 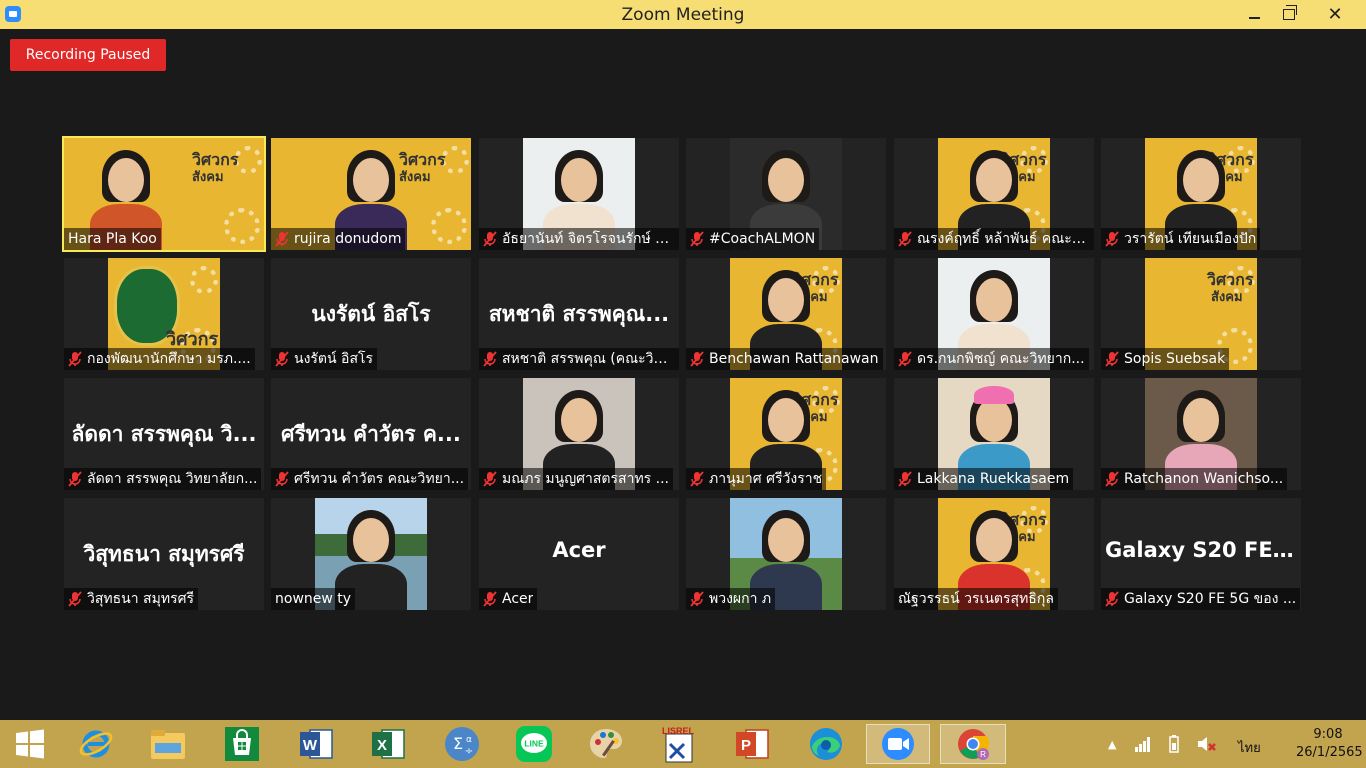 I want to click on edge-icon, so click(x=826, y=744).